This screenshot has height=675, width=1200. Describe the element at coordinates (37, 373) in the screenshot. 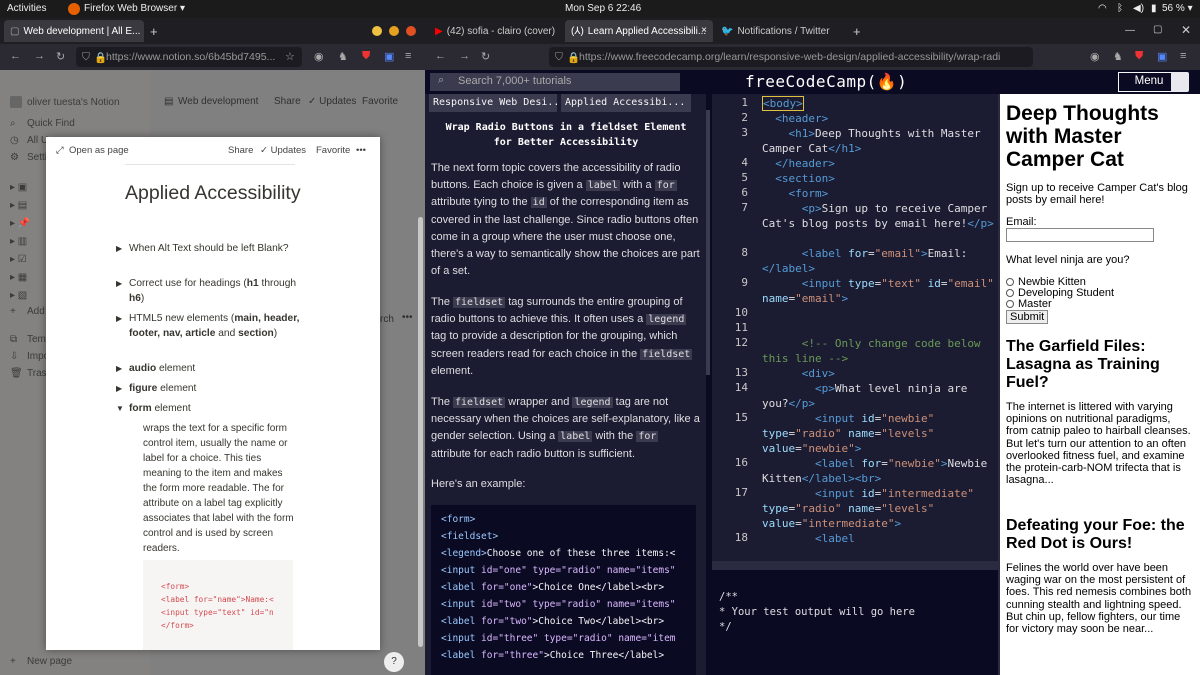

I see `trash-item: Tras` at that location.